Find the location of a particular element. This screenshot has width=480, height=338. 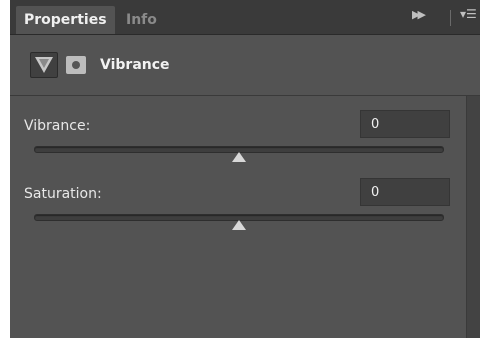

saturation-value-field: 0 is located at coordinates (405, 192).